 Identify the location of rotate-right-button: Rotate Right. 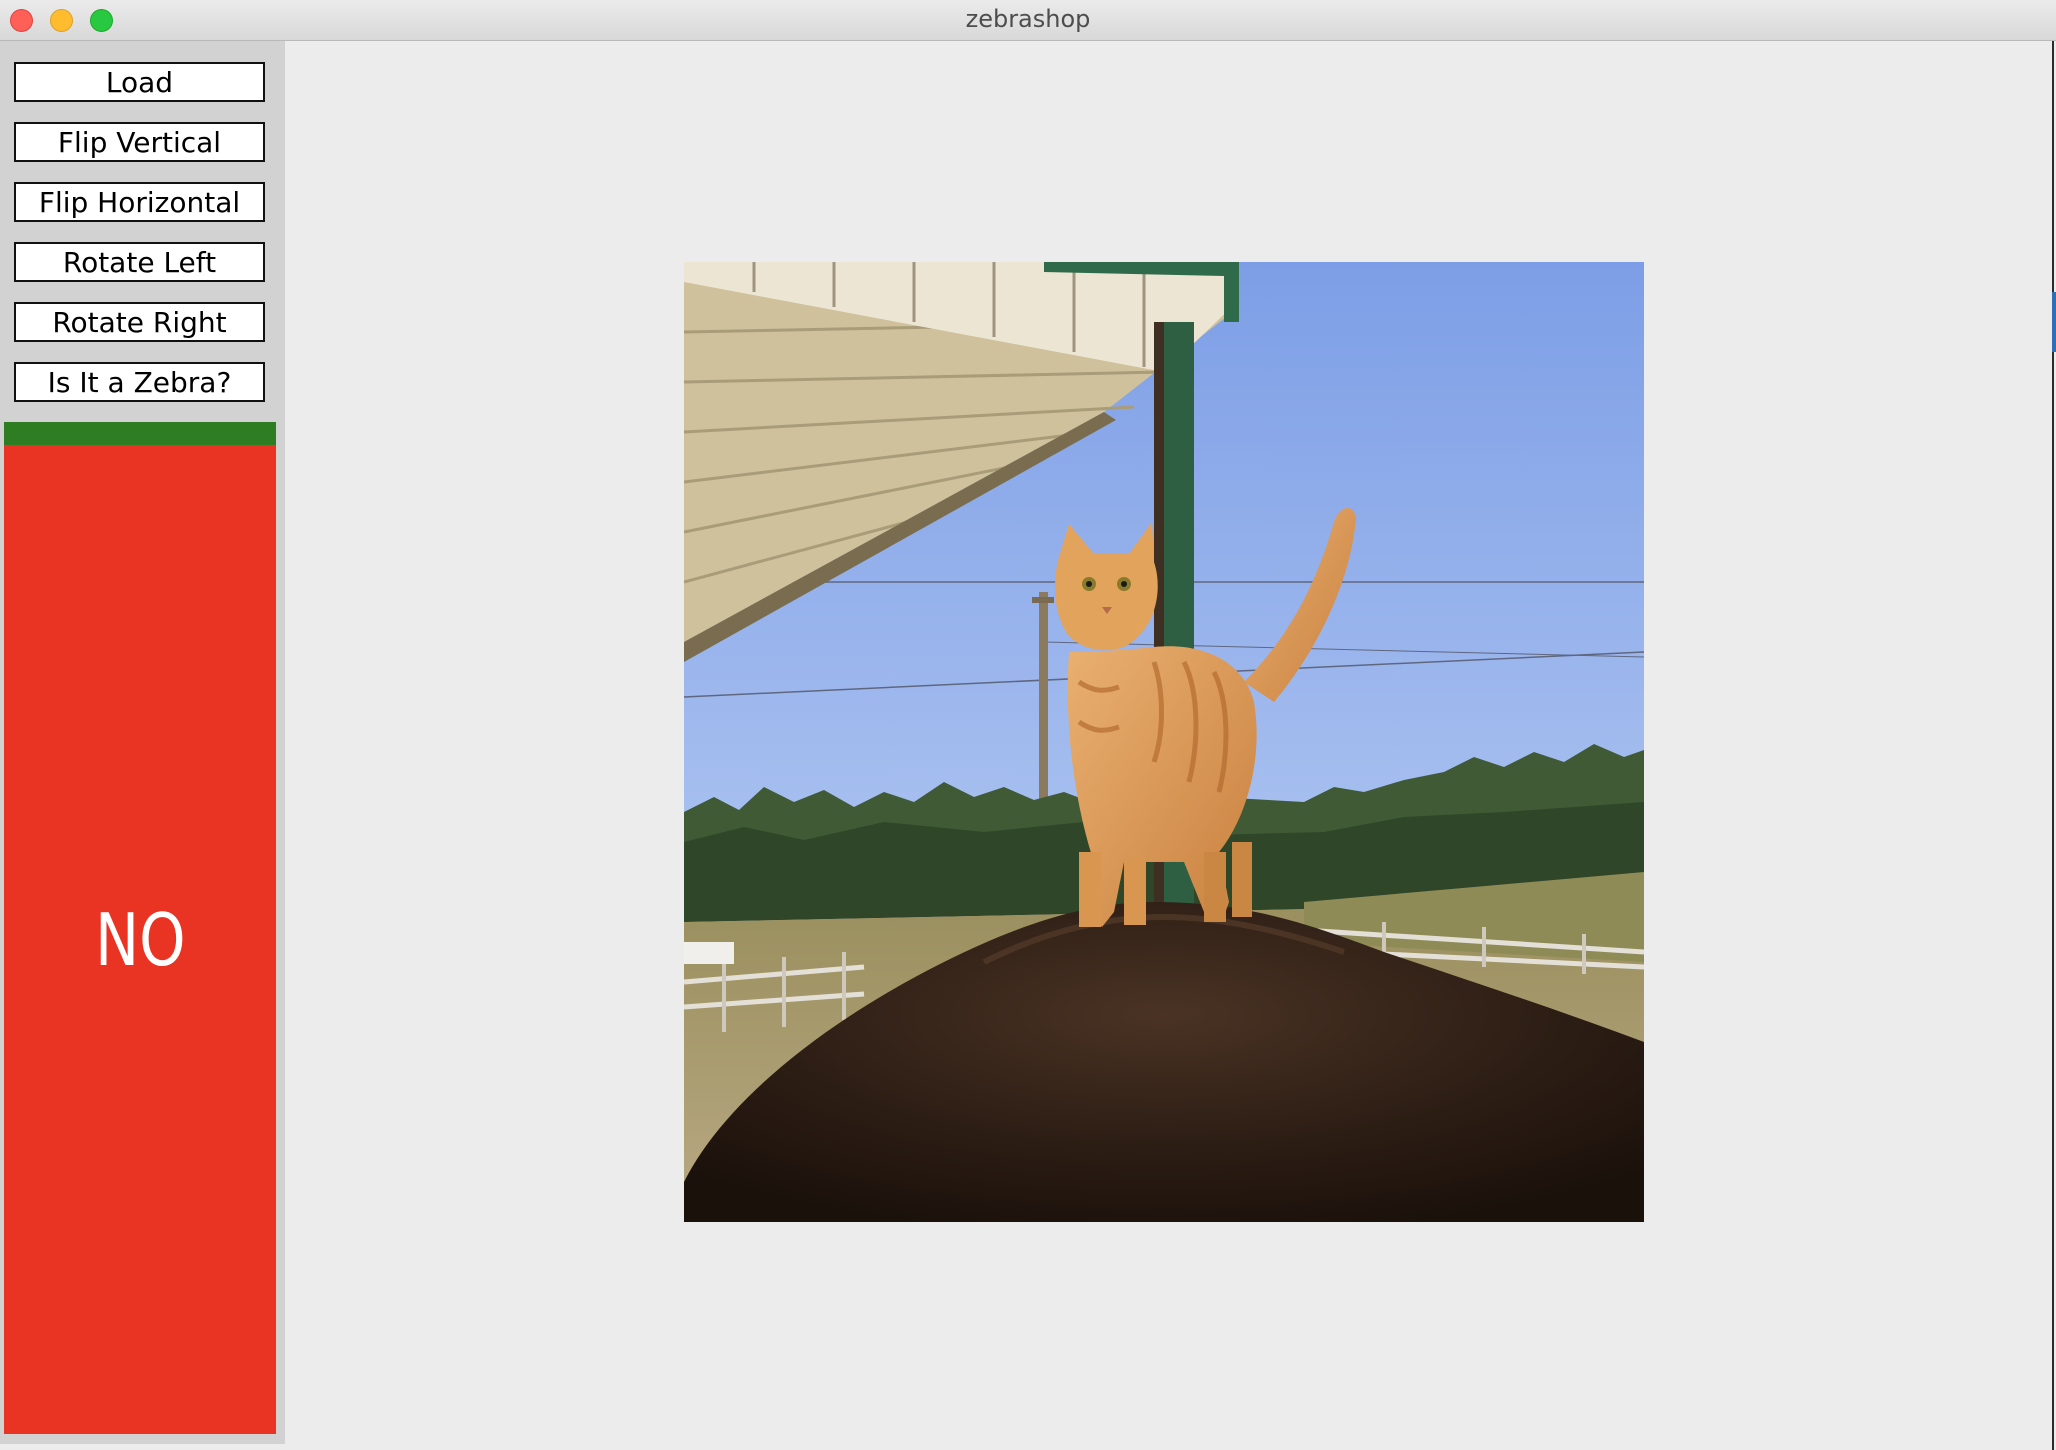
(139, 322).